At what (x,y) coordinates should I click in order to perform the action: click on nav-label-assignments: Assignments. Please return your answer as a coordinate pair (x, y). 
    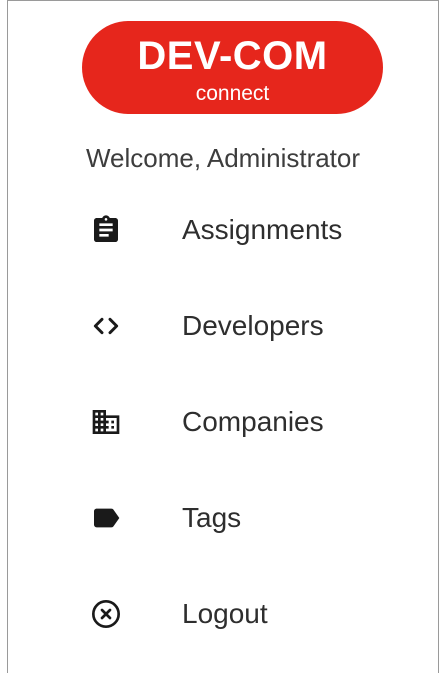
    Looking at the image, I should click on (262, 229).